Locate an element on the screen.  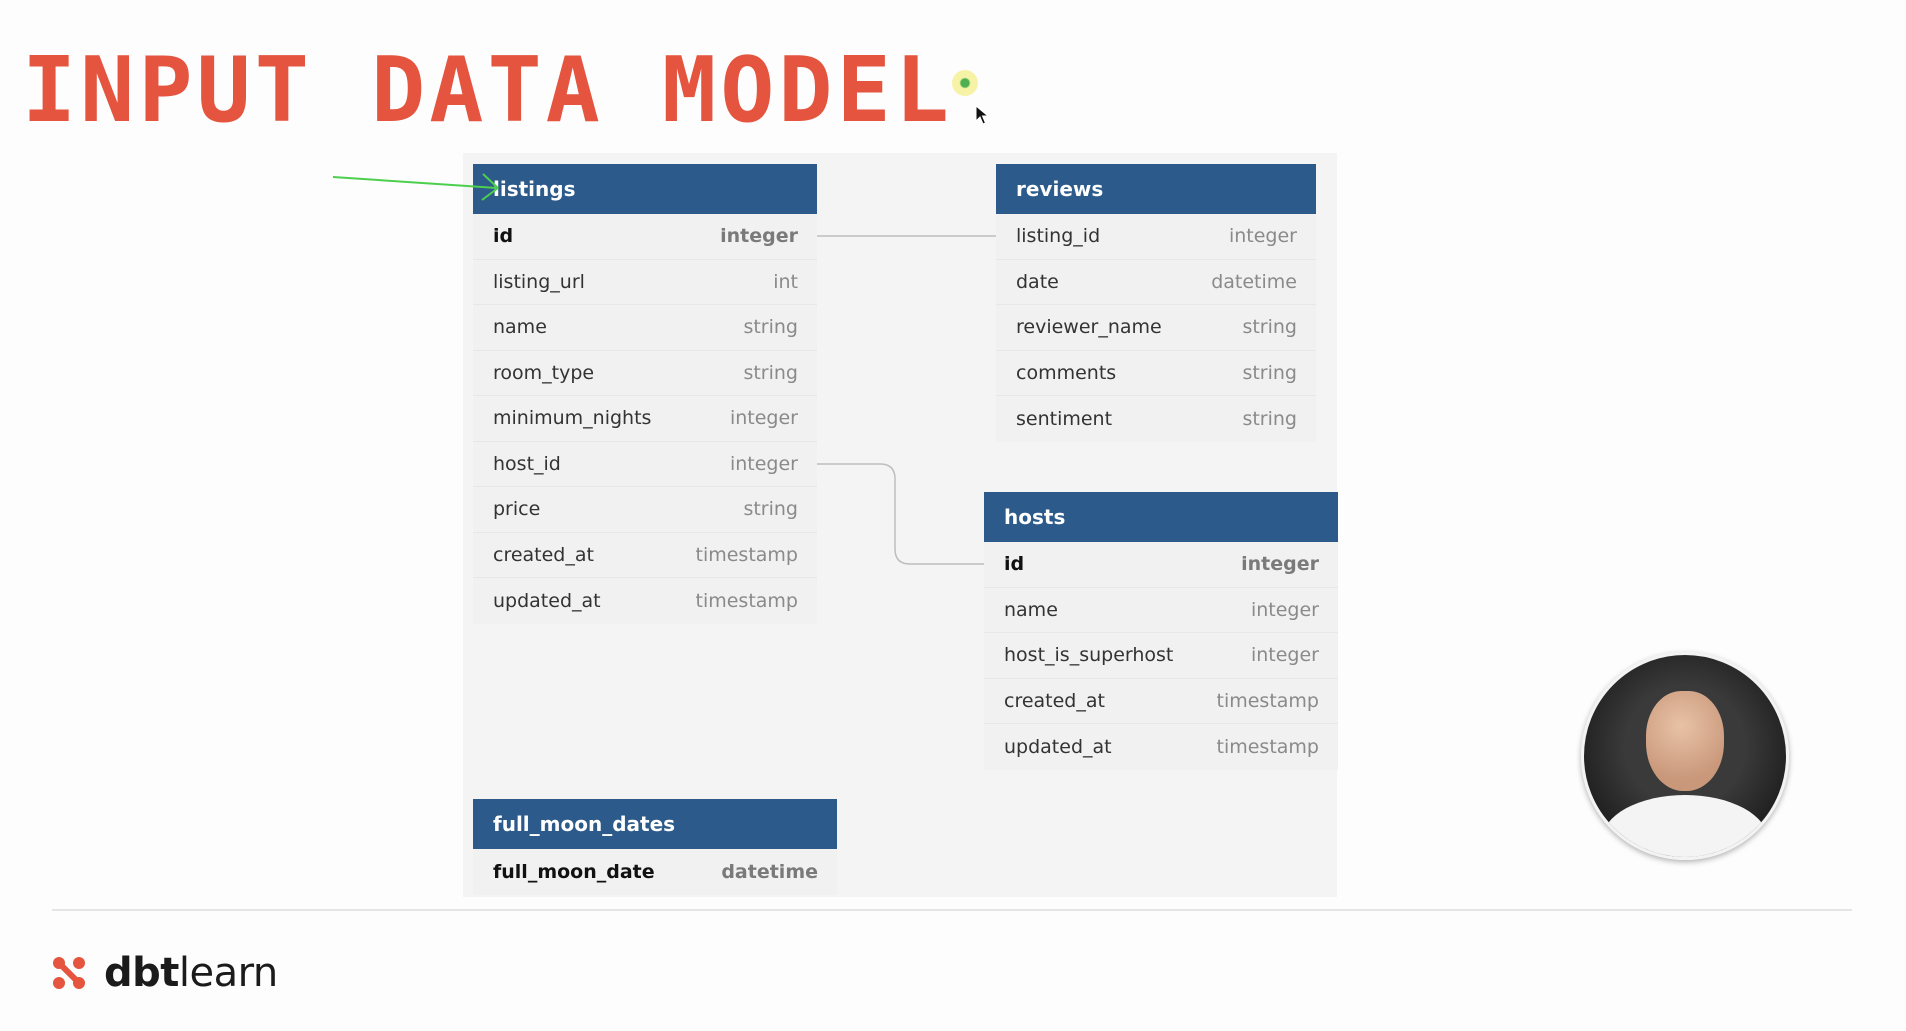
table-header-reviews: reviews is located at coordinates (1156, 189).